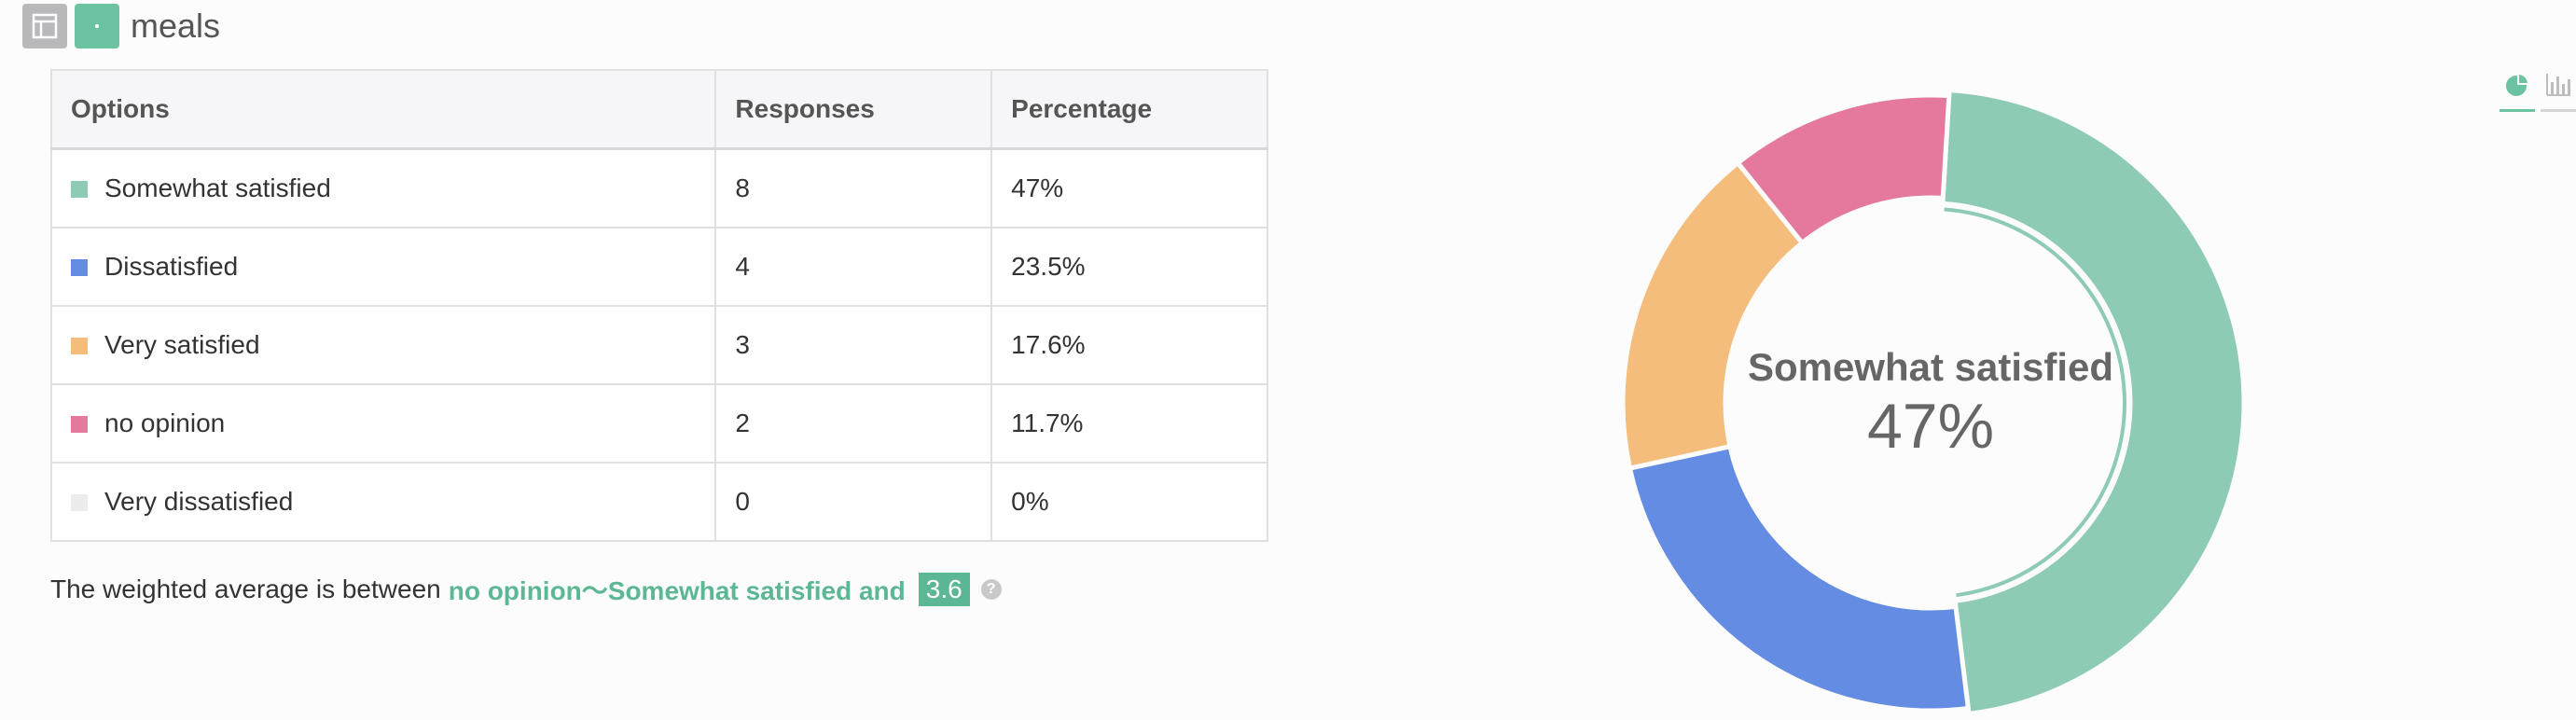 This screenshot has height=720, width=2576. What do you see at coordinates (1799, 578) in the screenshot?
I see `donut-slice-dissatisfied` at bounding box center [1799, 578].